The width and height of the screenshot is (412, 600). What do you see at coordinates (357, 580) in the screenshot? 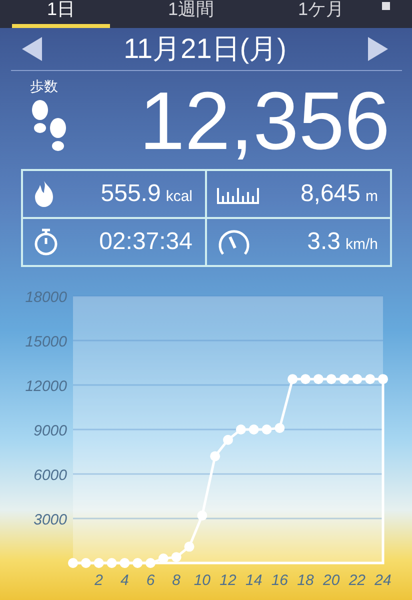
I see `x-axis-label: 22` at bounding box center [357, 580].